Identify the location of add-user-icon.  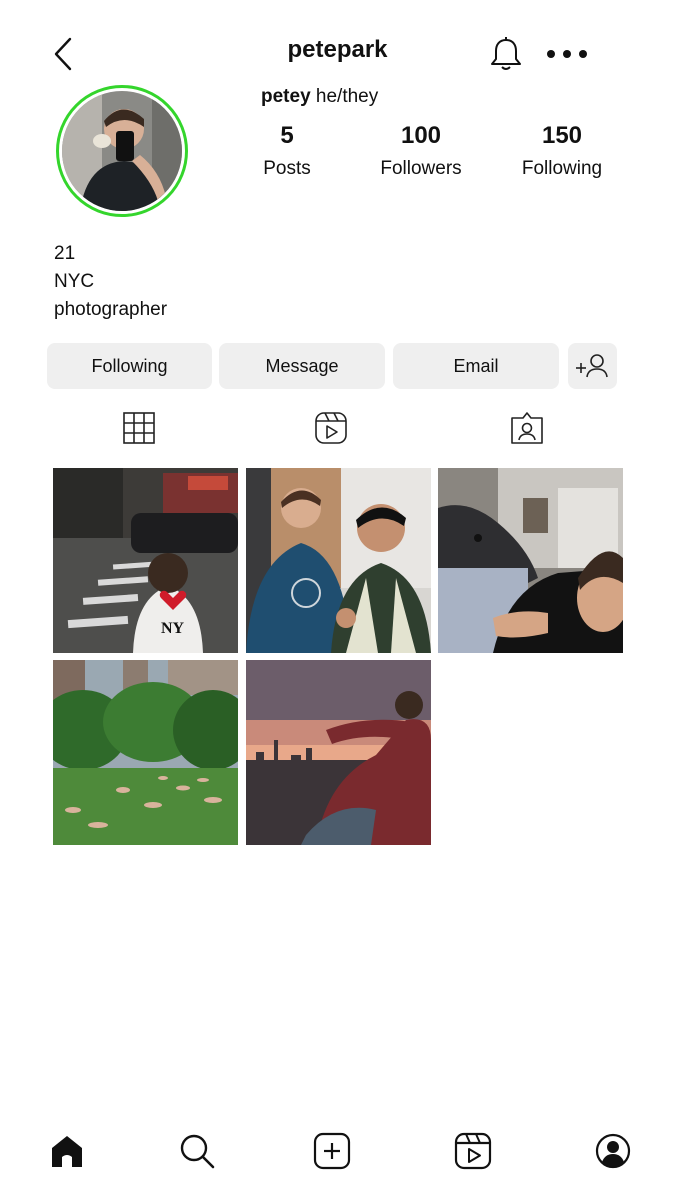
(592, 366).